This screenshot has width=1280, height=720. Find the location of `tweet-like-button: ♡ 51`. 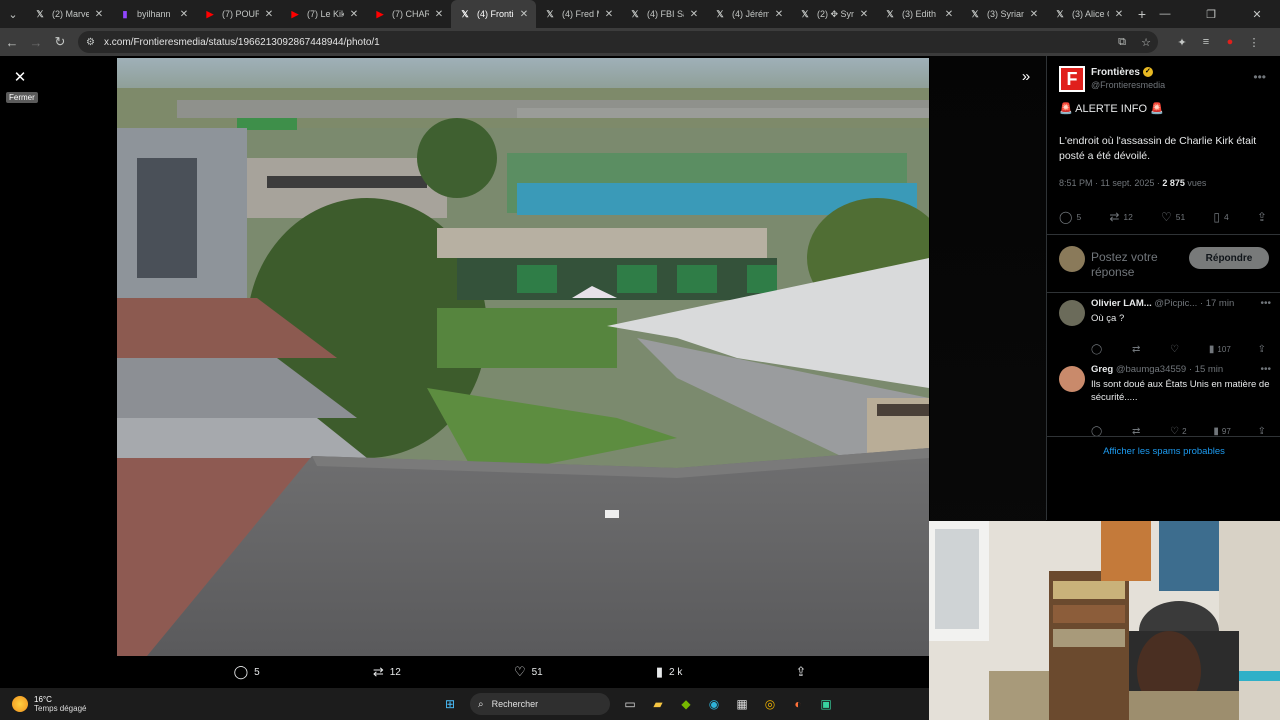

tweet-like-button: ♡ 51 is located at coordinates (1173, 217).